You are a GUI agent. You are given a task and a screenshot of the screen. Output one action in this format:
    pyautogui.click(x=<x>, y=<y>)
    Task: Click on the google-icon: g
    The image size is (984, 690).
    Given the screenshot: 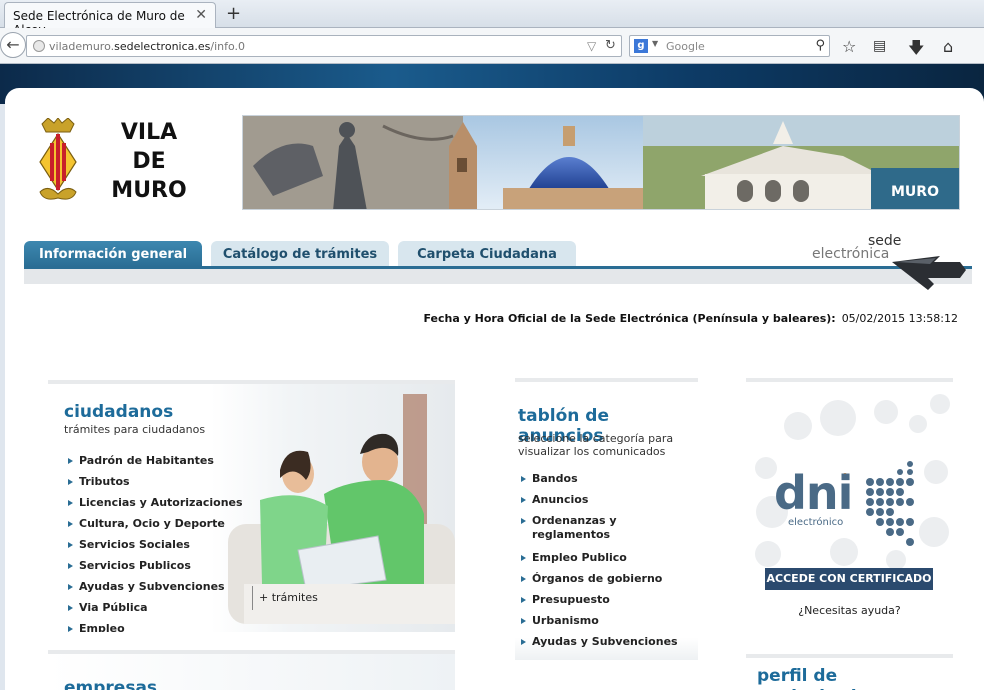 What is the action you would take?
    pyautogui.click(x=641, y=46)
    